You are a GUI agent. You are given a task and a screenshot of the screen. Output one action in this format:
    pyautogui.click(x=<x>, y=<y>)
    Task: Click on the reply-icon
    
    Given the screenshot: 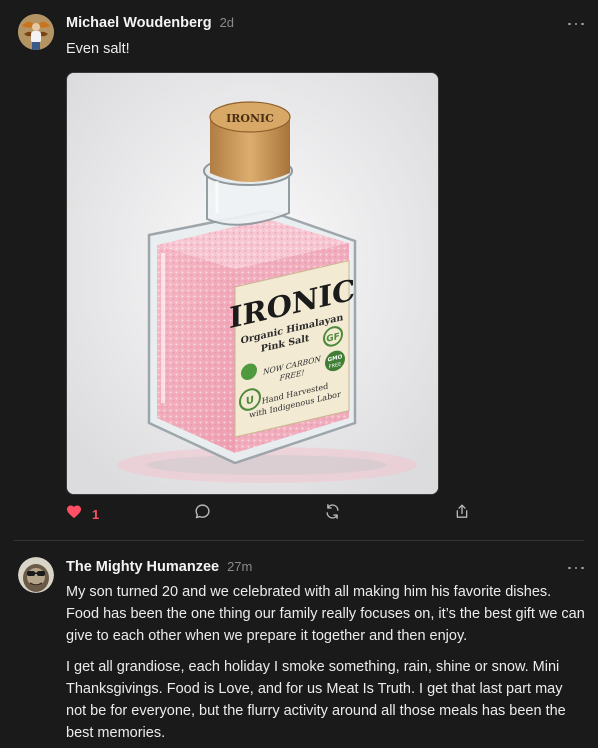 What is the action you would take?
    pyautogui.click(x=202, y=514)
    